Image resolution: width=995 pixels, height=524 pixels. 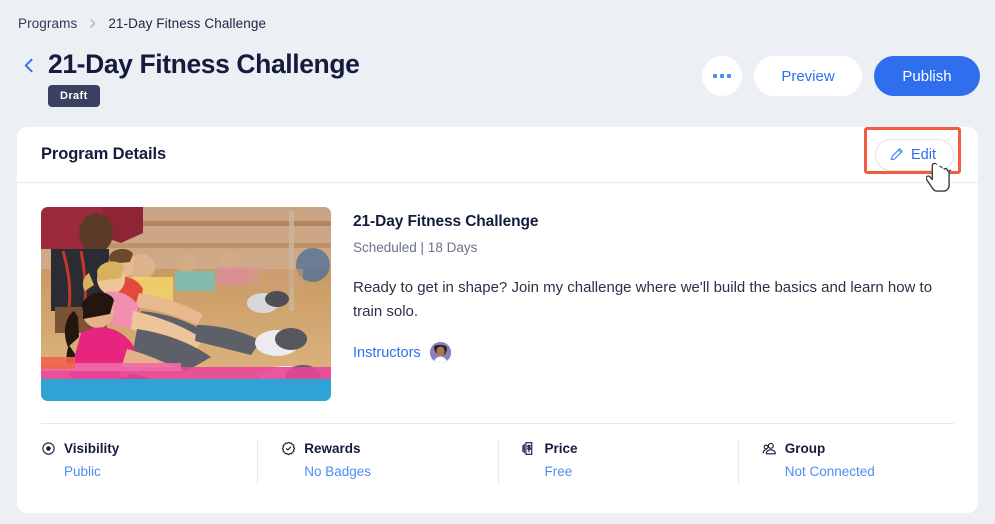 I want to click on breadcrumb-link-programs: Programs, so click(x=47, y=23).